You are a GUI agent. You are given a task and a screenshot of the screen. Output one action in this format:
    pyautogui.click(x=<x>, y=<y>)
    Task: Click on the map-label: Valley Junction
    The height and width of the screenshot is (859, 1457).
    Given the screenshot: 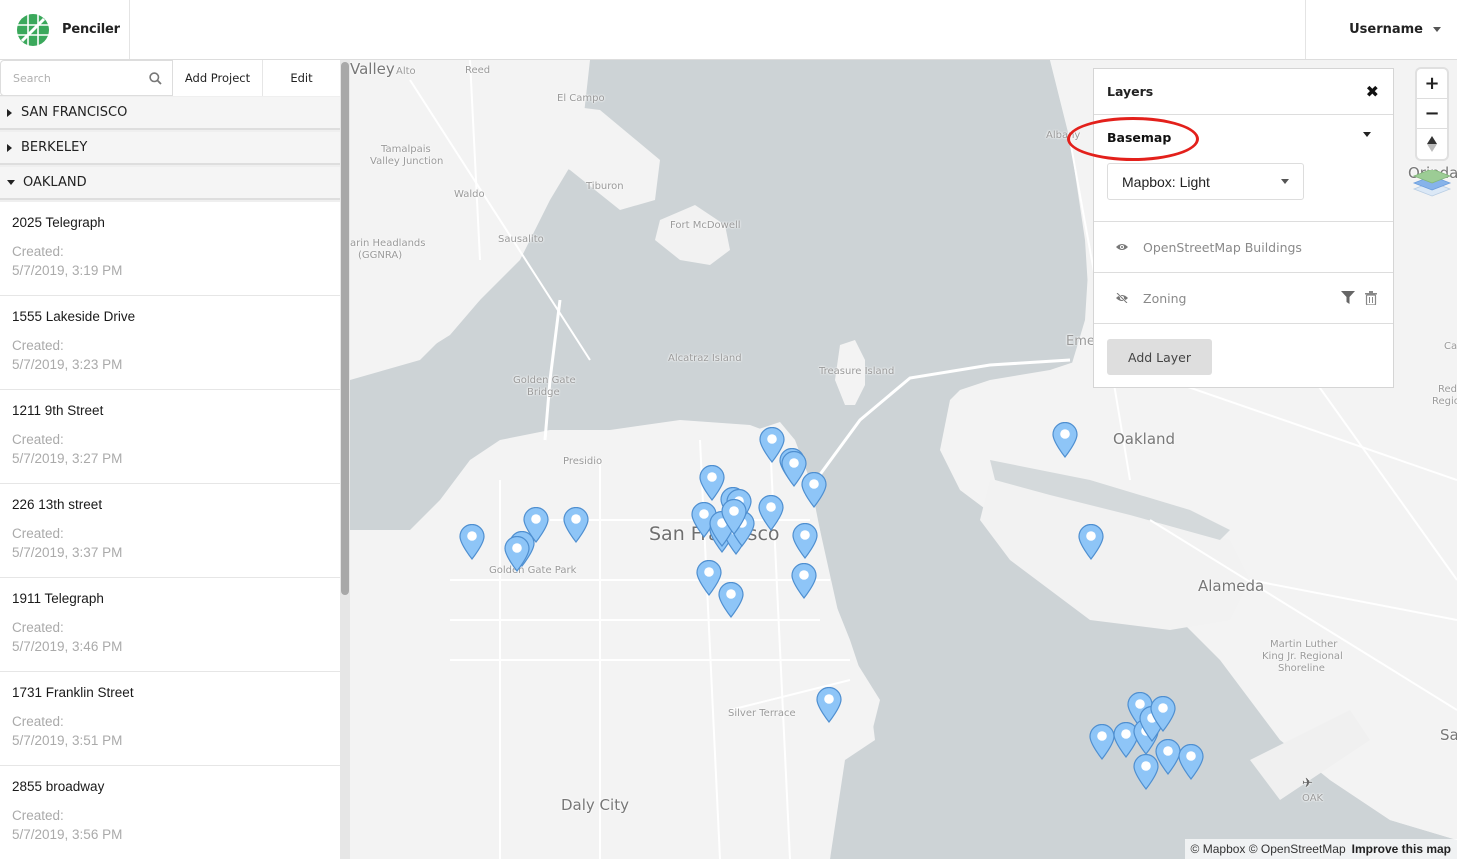 What is the action you would take?
    pyautogui.click(x=407, y=161)
    